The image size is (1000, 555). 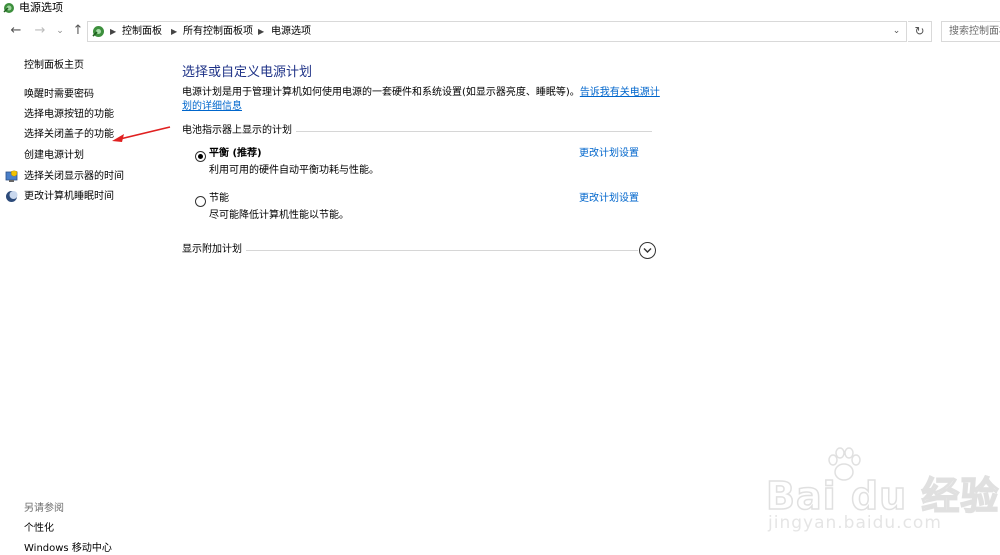 I want to click on search-input: 搜索控制面板, so click(x=970, y=31).